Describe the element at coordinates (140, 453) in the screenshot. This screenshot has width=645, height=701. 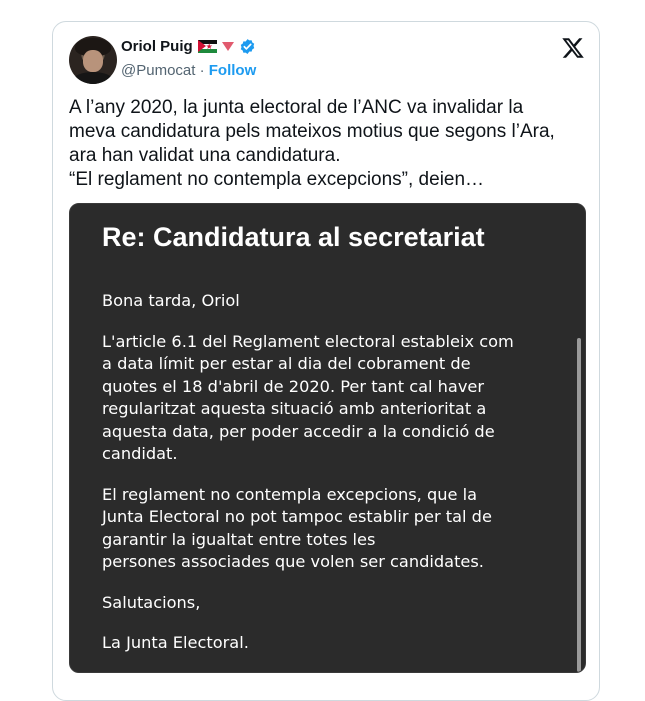
I see `email-line: candidat.` at that location.